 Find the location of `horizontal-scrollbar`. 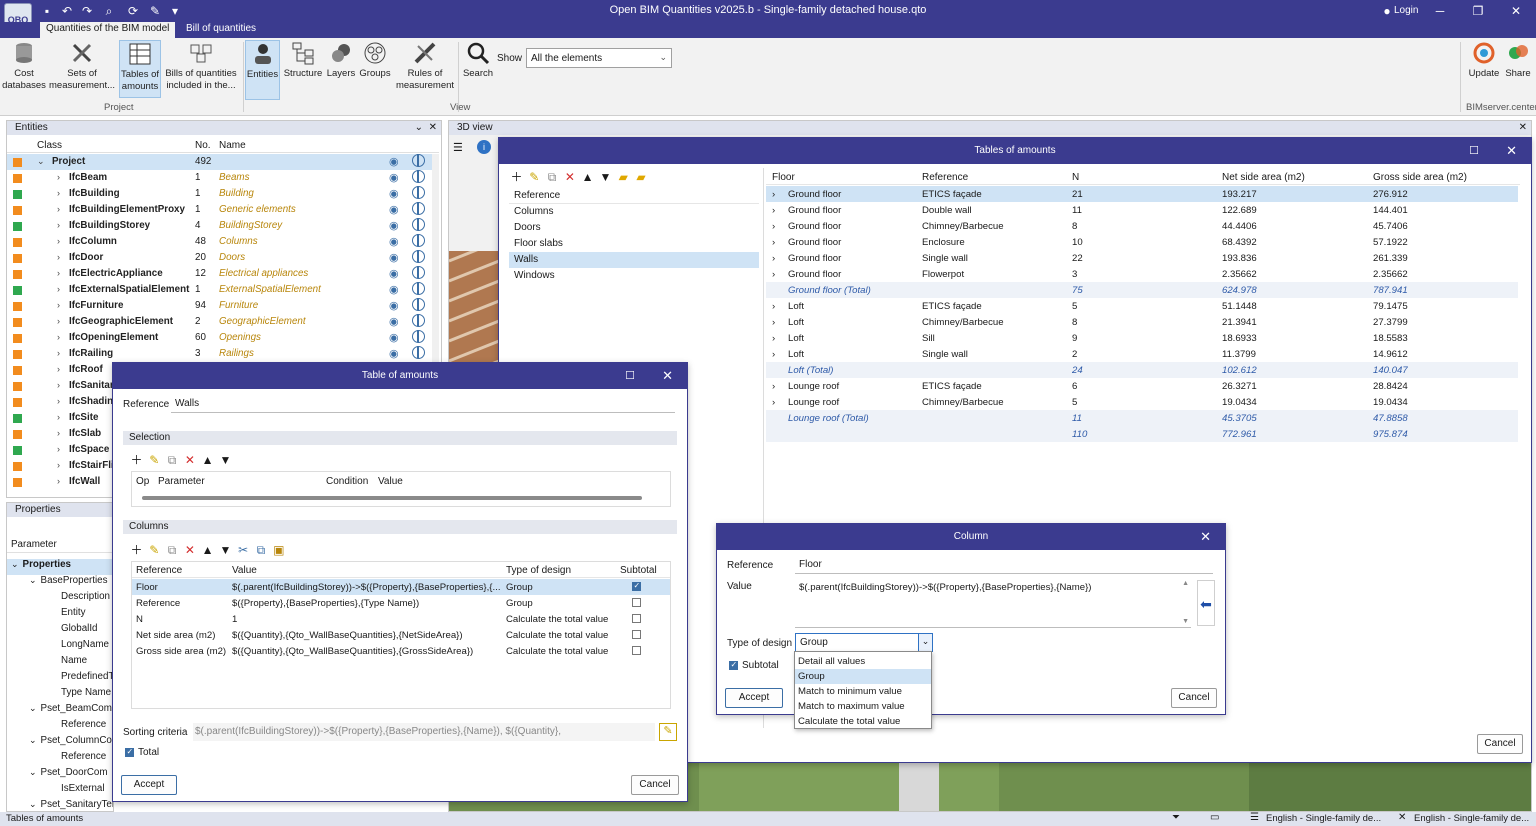

horizontal-scrollbar is located at coordinates (392, 498).